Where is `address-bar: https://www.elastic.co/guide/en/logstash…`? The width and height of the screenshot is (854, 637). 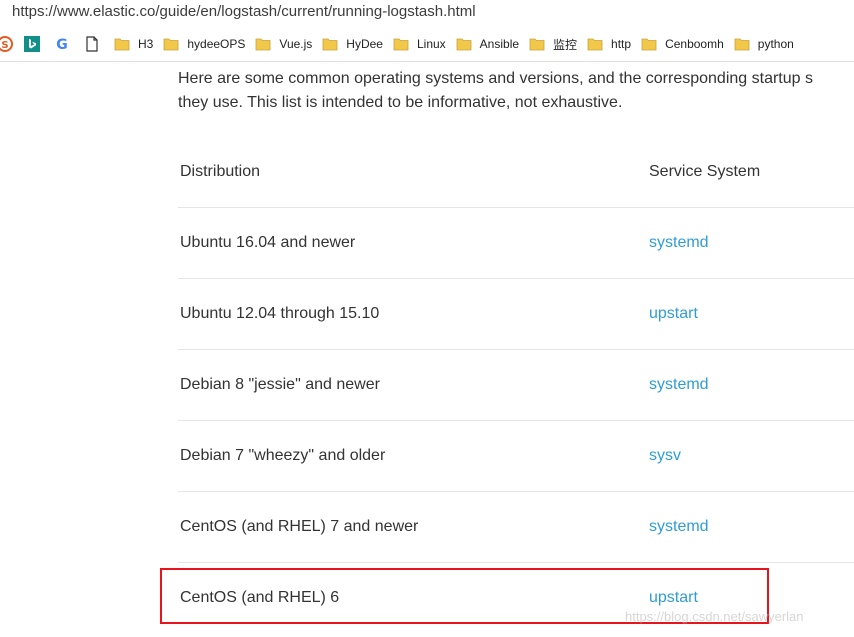
address-bar: https://www.elastic.co/guide/en/logstash… is located at coordinates (427, 13).